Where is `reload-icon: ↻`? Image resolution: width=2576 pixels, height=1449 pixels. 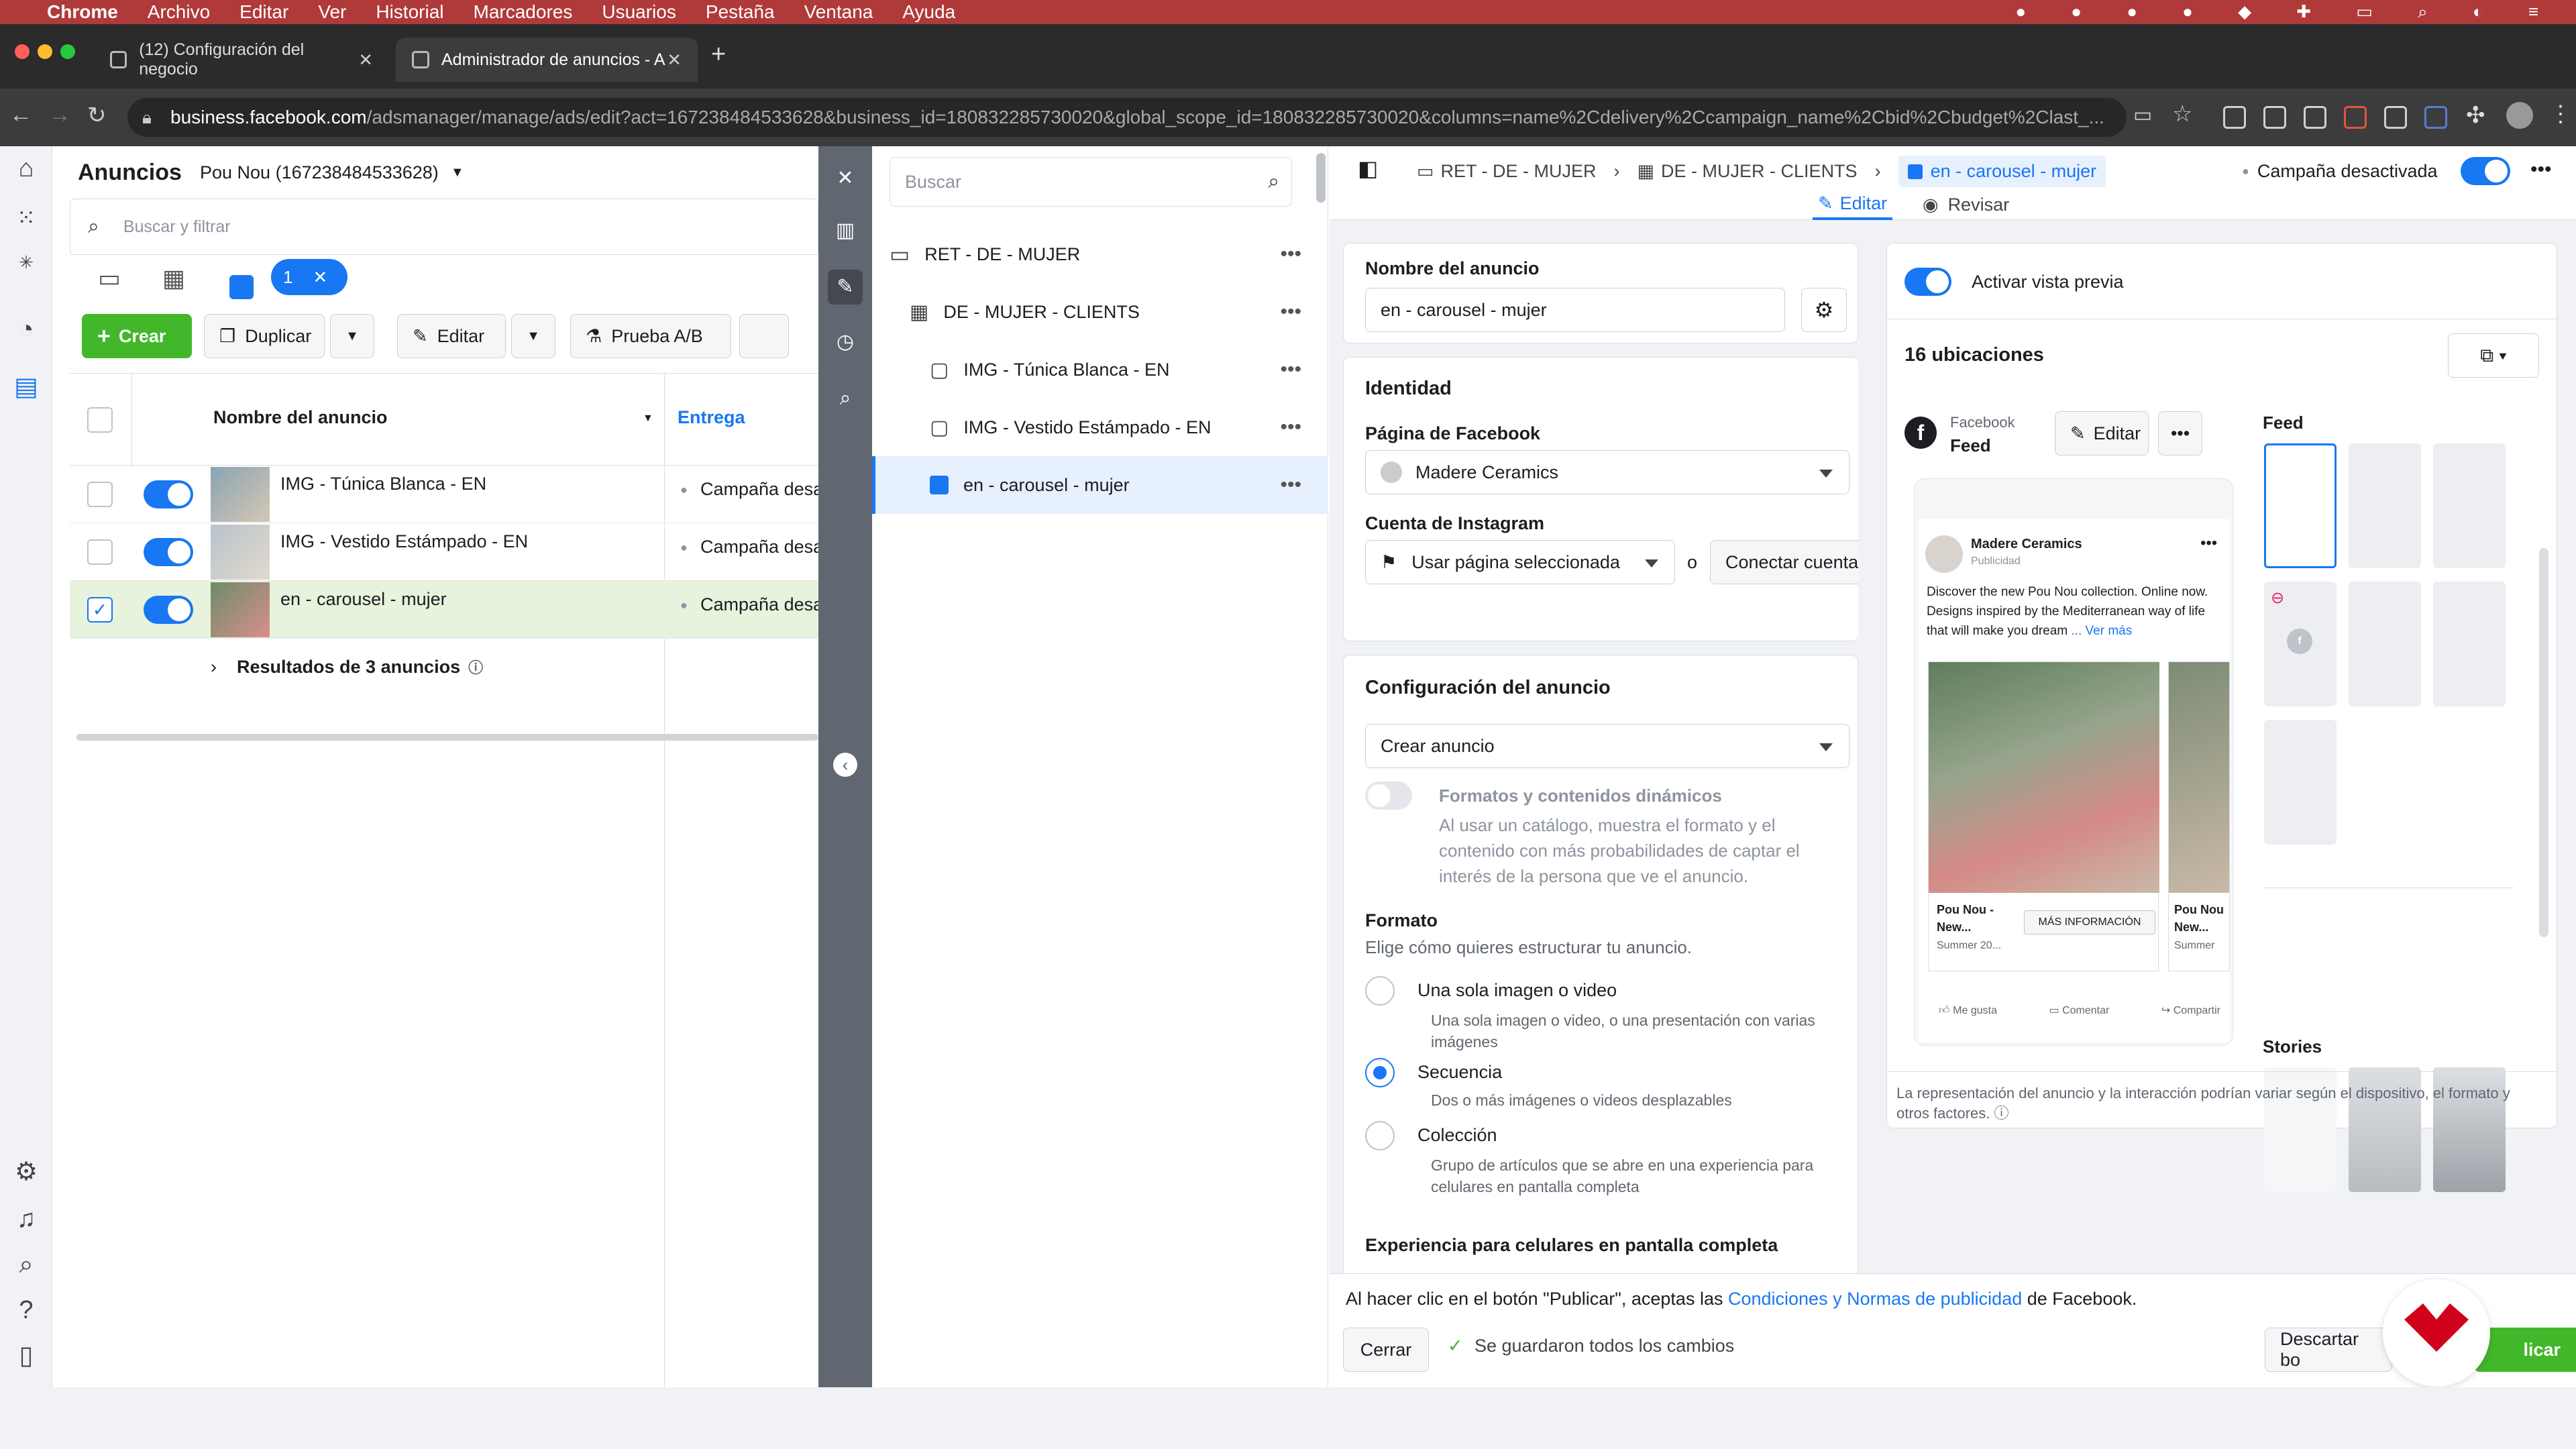
reload-icon: ↻ is located at coordinates (97, 115).